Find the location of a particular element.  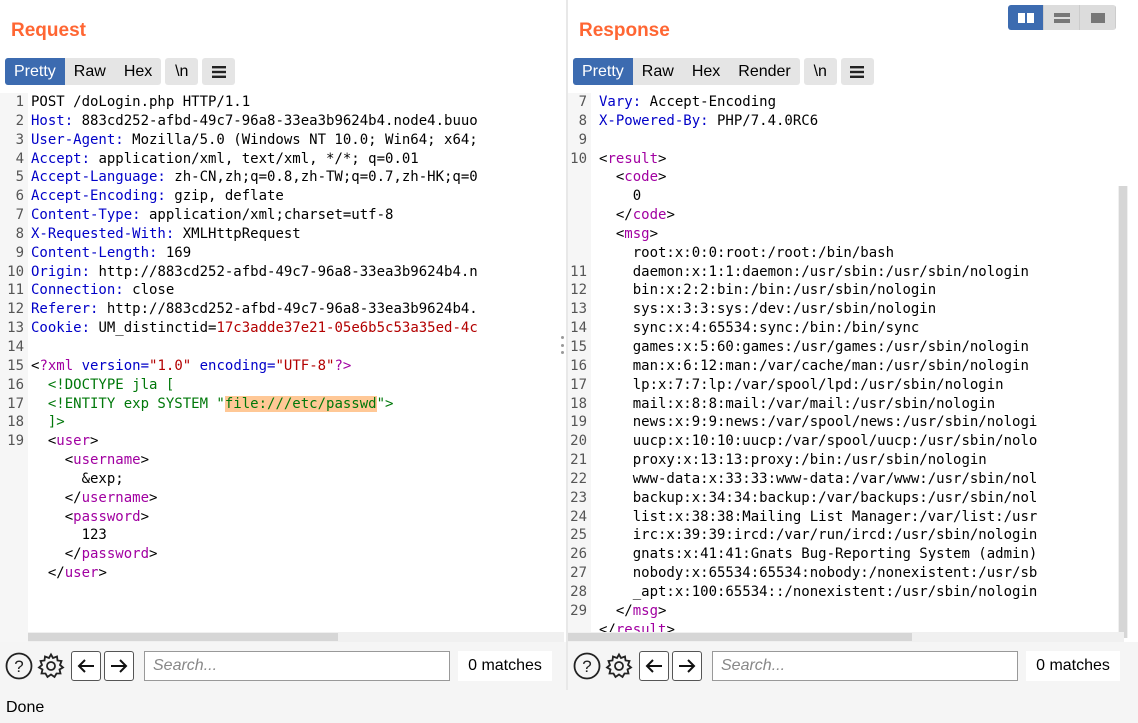

request-tab-raw: Raw is located at coordinates (90, 71).